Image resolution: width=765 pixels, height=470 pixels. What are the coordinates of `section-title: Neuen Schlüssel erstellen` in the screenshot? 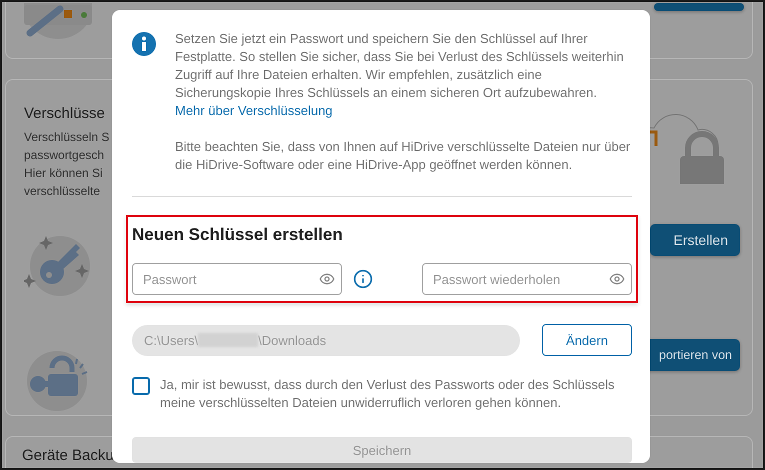 It's located at (238, 235).